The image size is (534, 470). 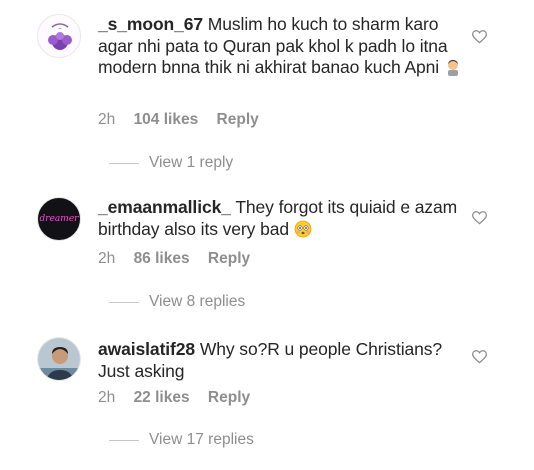 I want to click on avatar: dreamer, so click(x=59, y=219).